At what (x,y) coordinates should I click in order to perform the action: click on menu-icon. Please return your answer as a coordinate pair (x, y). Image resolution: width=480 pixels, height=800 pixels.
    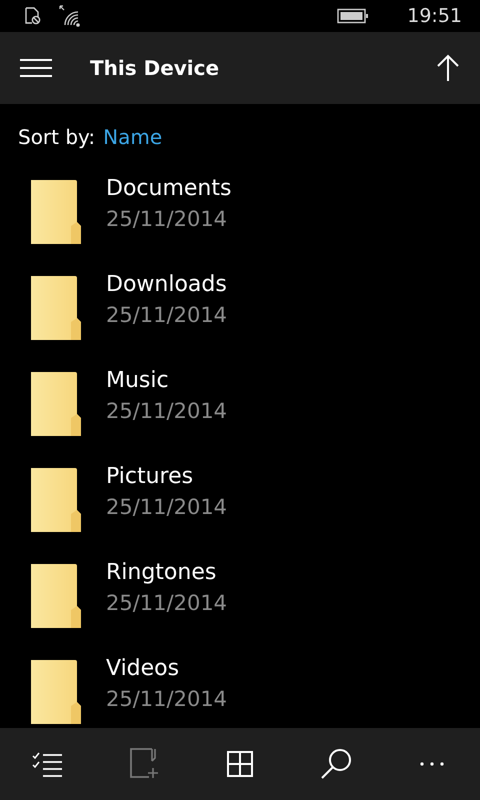
    Looking at the image, I should click on (36, 68).